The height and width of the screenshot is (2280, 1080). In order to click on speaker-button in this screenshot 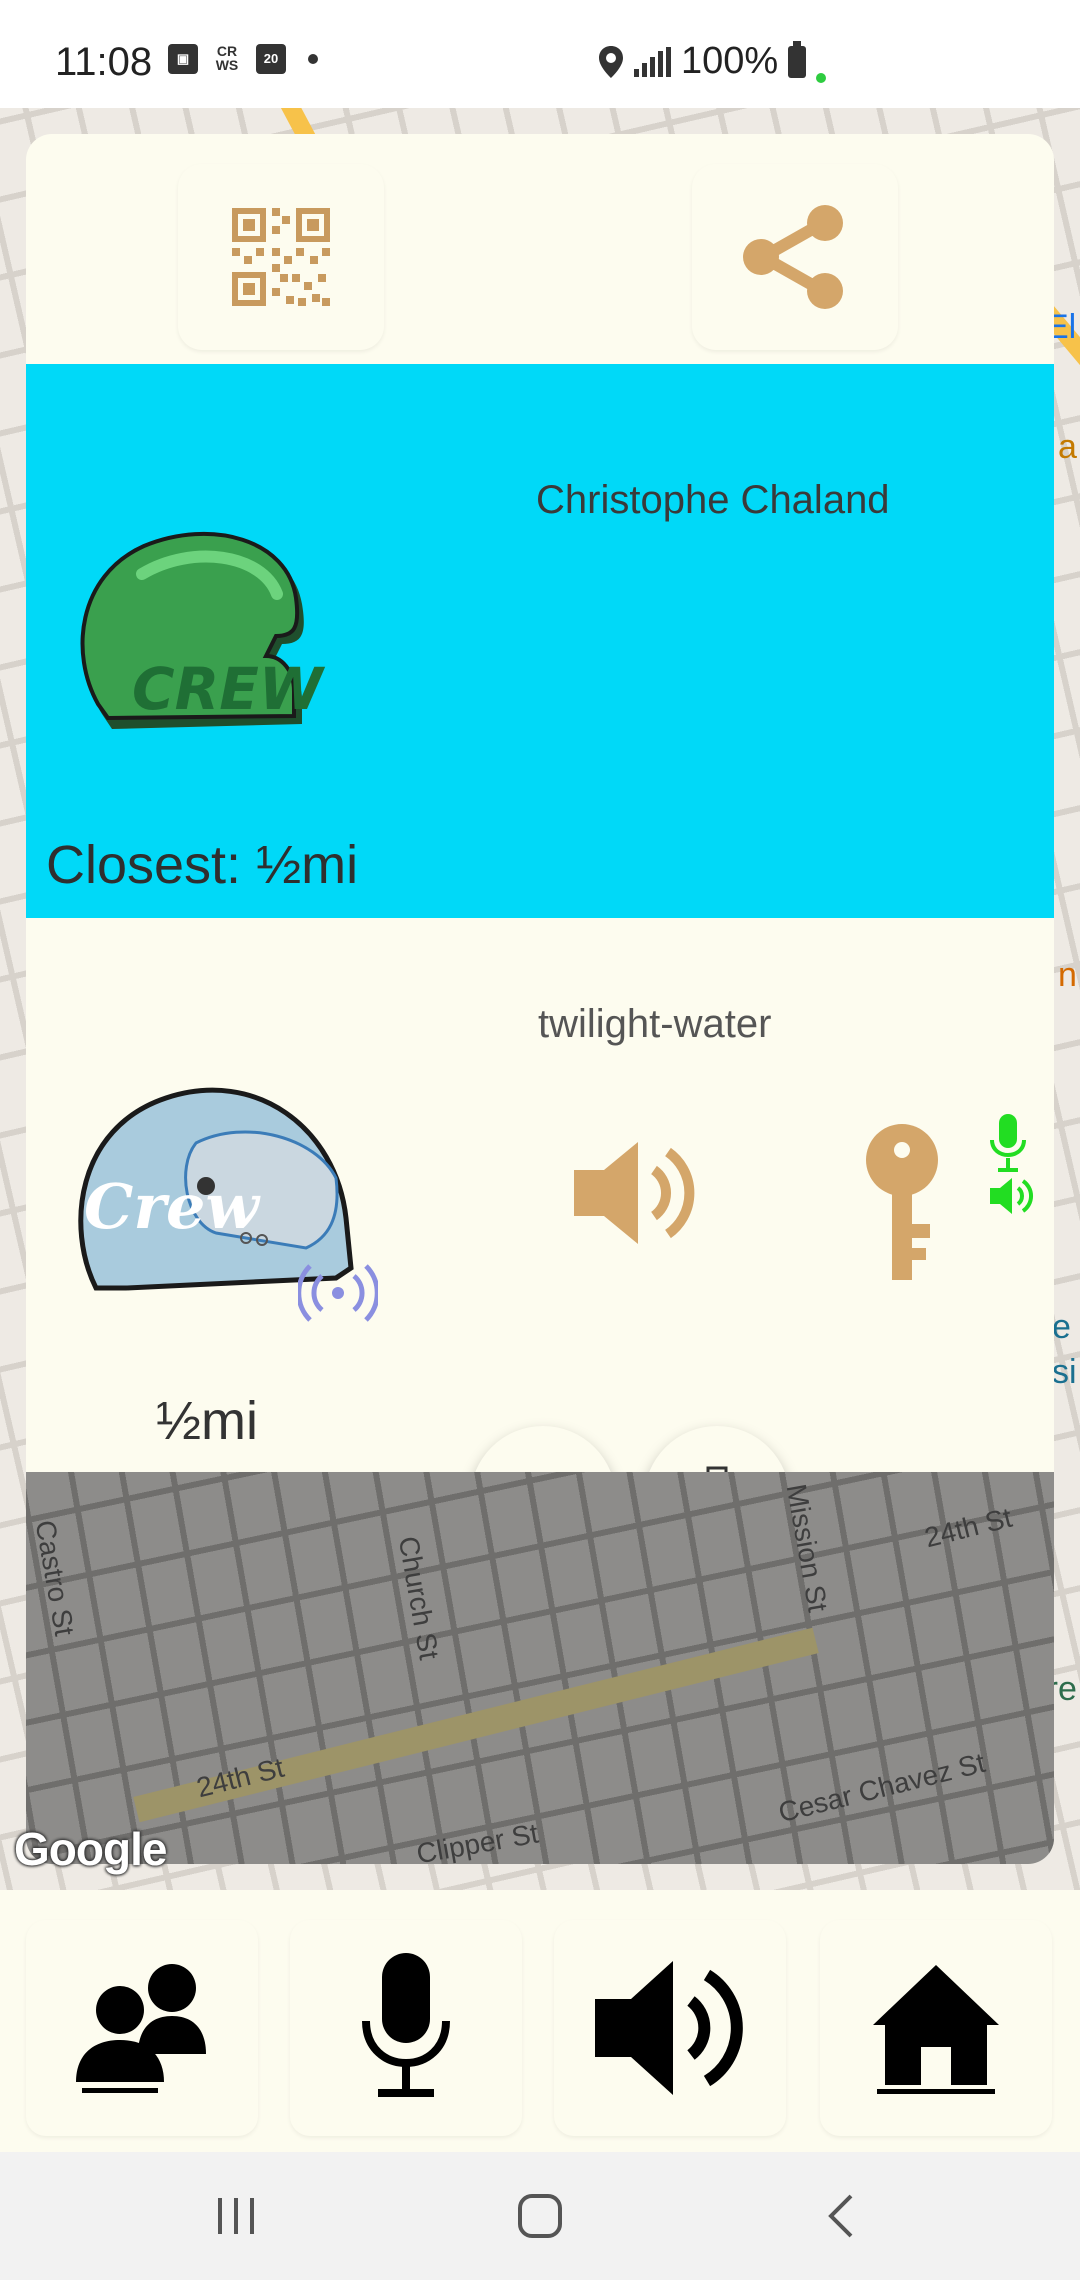, I will do `click(670, 2028)`.